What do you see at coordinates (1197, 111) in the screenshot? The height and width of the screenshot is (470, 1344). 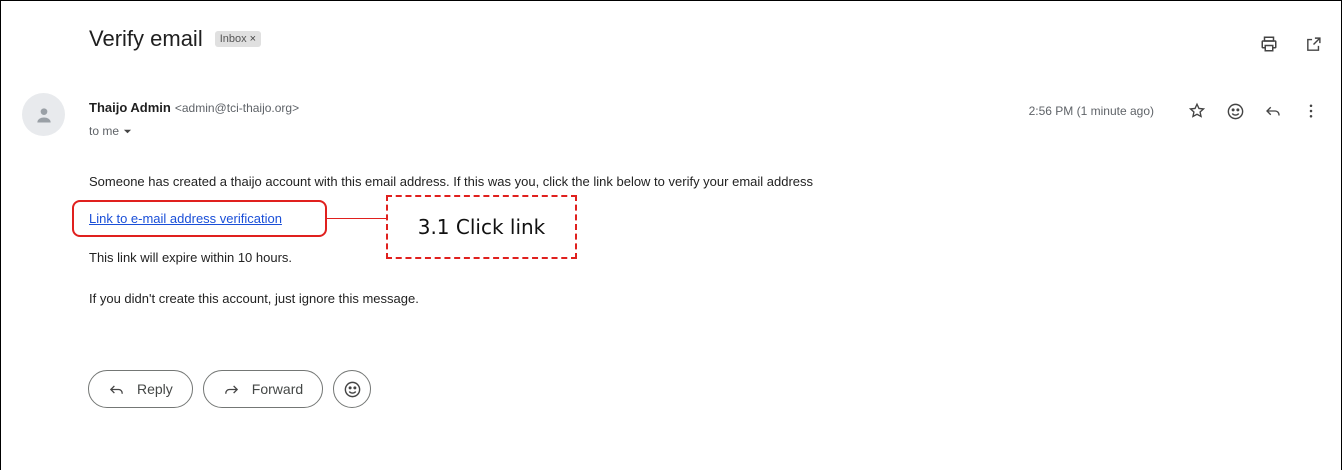 I see `star-icon` at bounding box center [1197, 111].